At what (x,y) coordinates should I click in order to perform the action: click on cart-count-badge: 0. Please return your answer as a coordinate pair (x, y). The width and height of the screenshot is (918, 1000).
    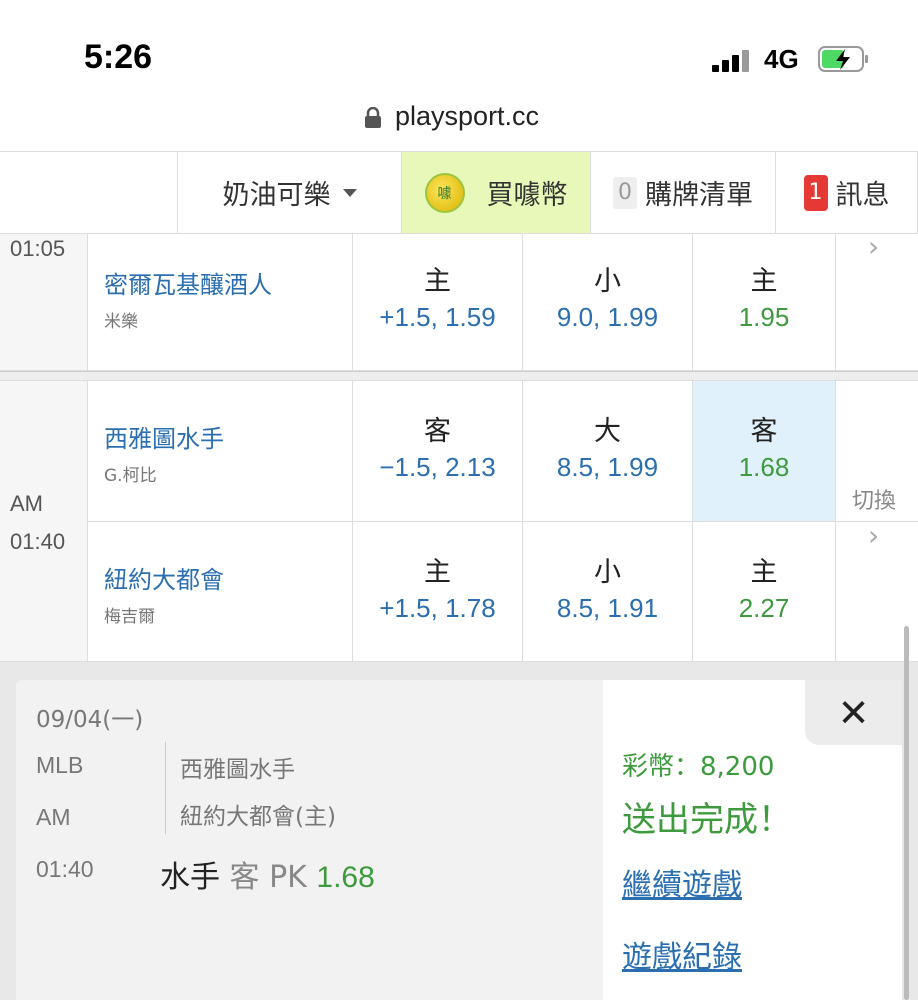
    Looking at the image, I should click on (625, 192).